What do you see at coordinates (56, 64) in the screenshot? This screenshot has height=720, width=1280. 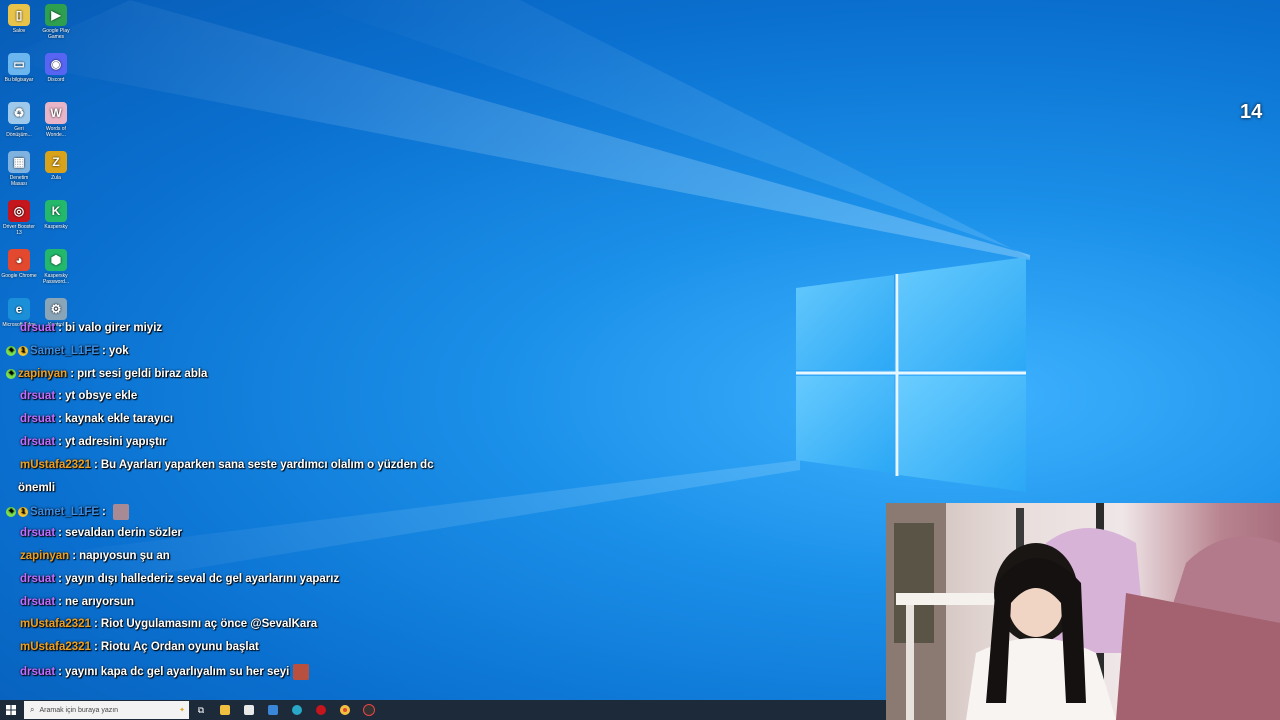 I see `app-icon: ◉` at bounding box center [56, 64].